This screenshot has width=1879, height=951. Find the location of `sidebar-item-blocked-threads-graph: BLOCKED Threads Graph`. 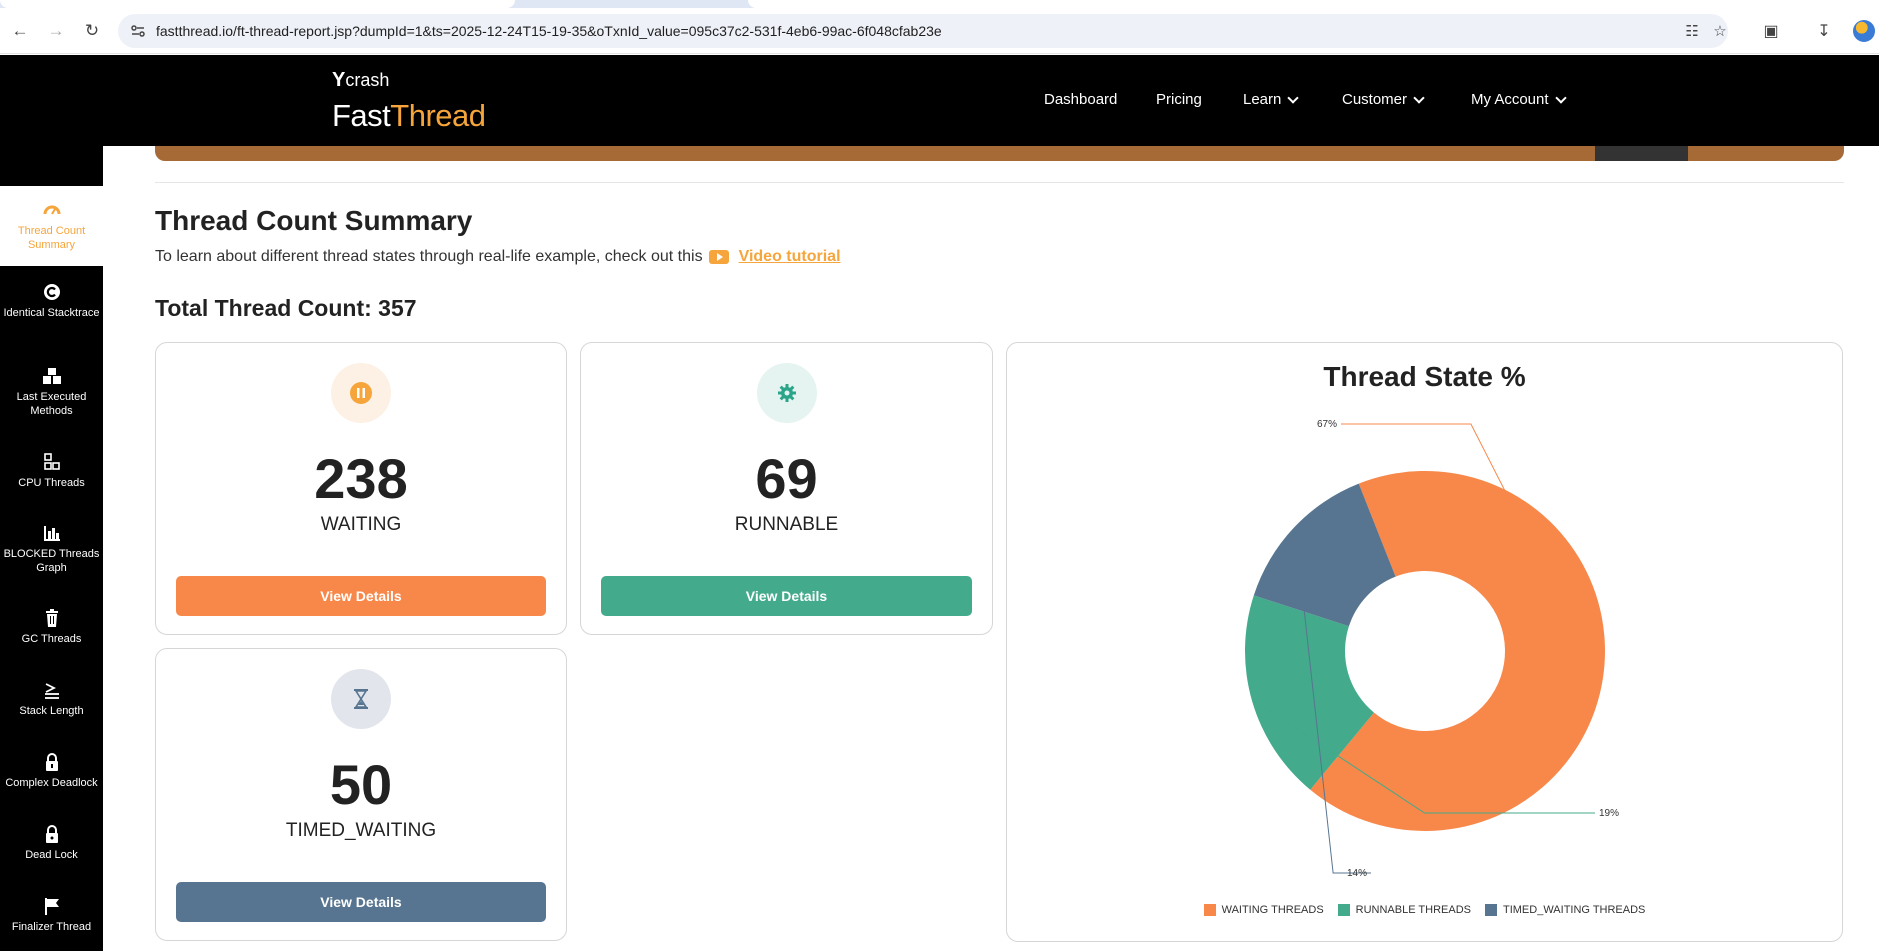

sidebar-item-blocked-threads-graph: BLOCKED Threads Graph is located at coordinates (51, 549).